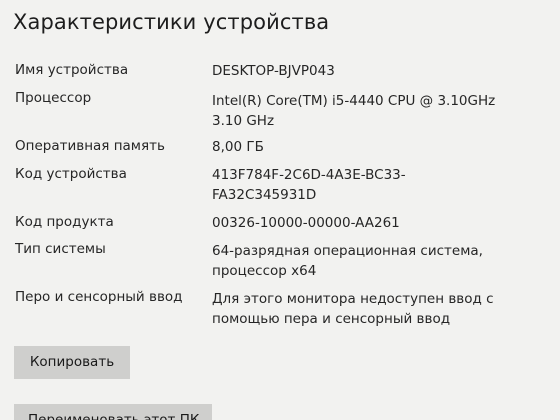  Describe the element at coordinates (72, 70) in the screenshot. I see `spec-label: Имя устройства` at that location.